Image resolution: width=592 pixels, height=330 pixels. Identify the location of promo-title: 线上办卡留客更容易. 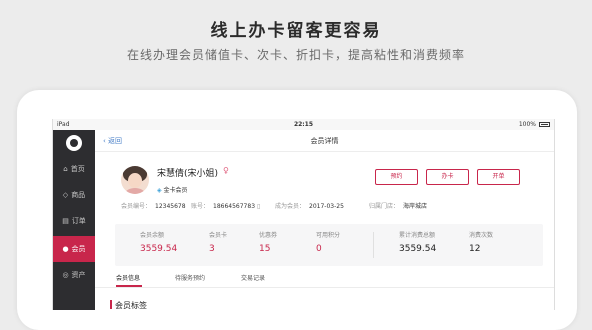
(296, 31).